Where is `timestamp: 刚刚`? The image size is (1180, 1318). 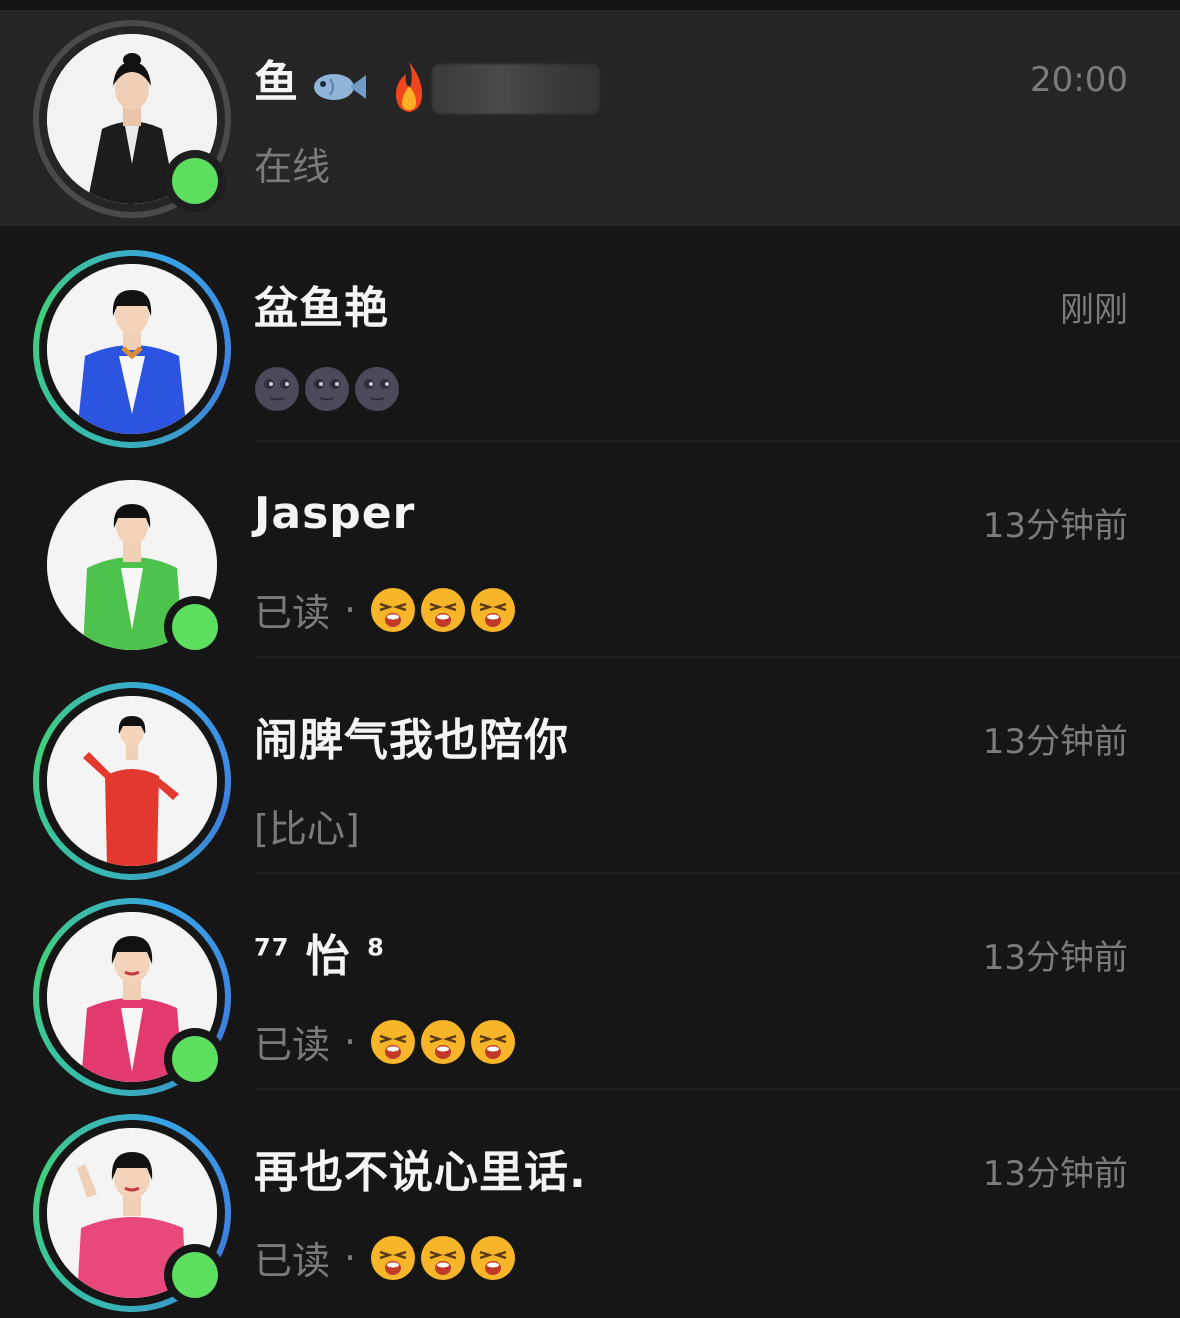
timestamp: 刚刚 is located at coordinates (1094, 310).